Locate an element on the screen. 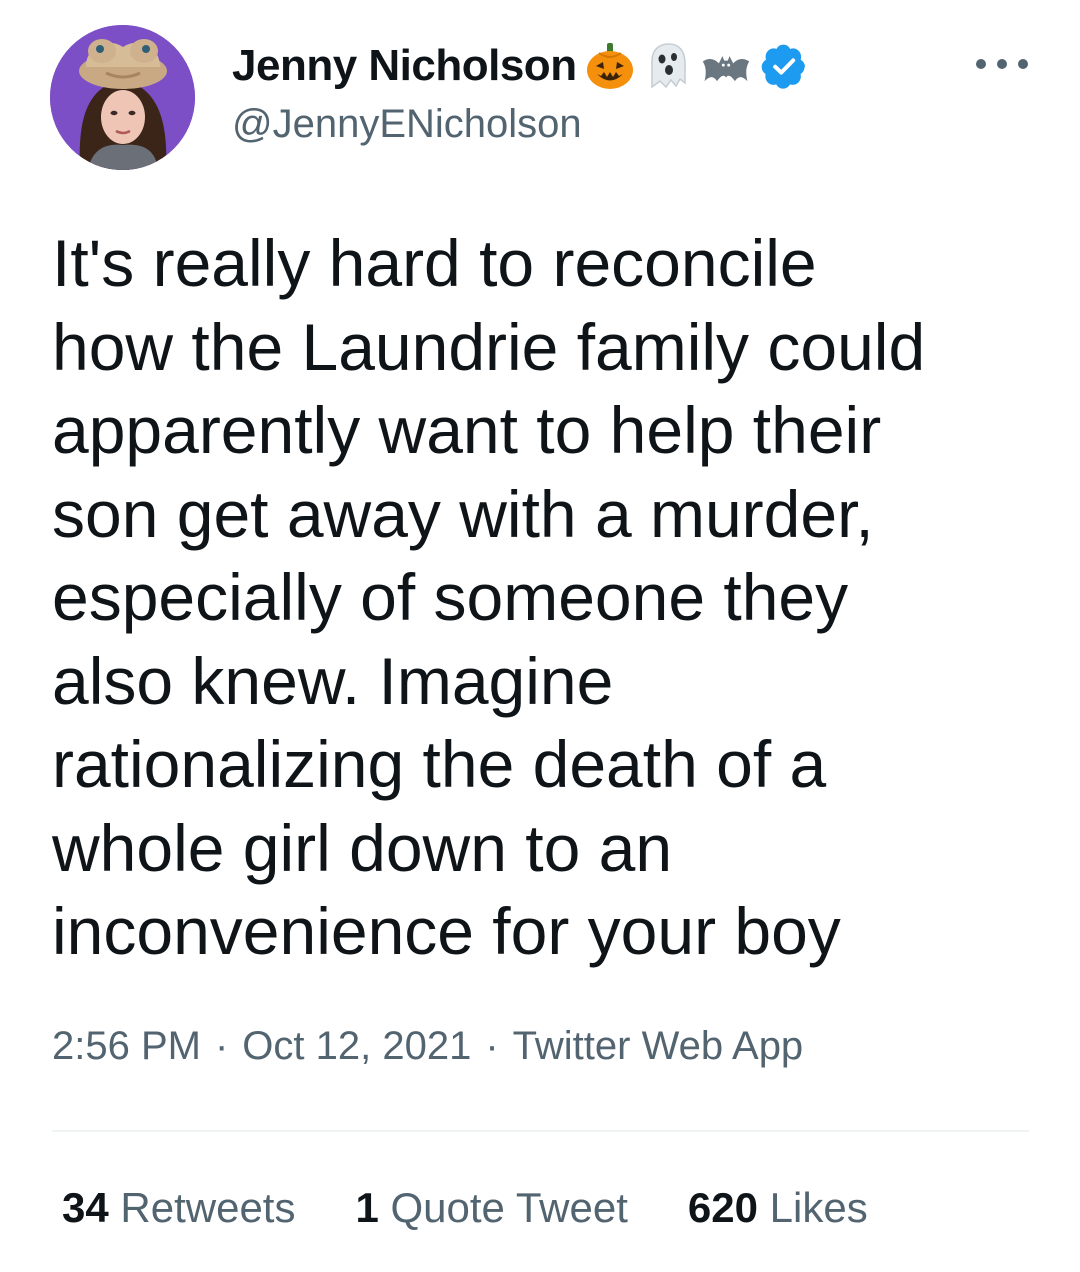  more-options-icon is located at coordinates (1002, 64).